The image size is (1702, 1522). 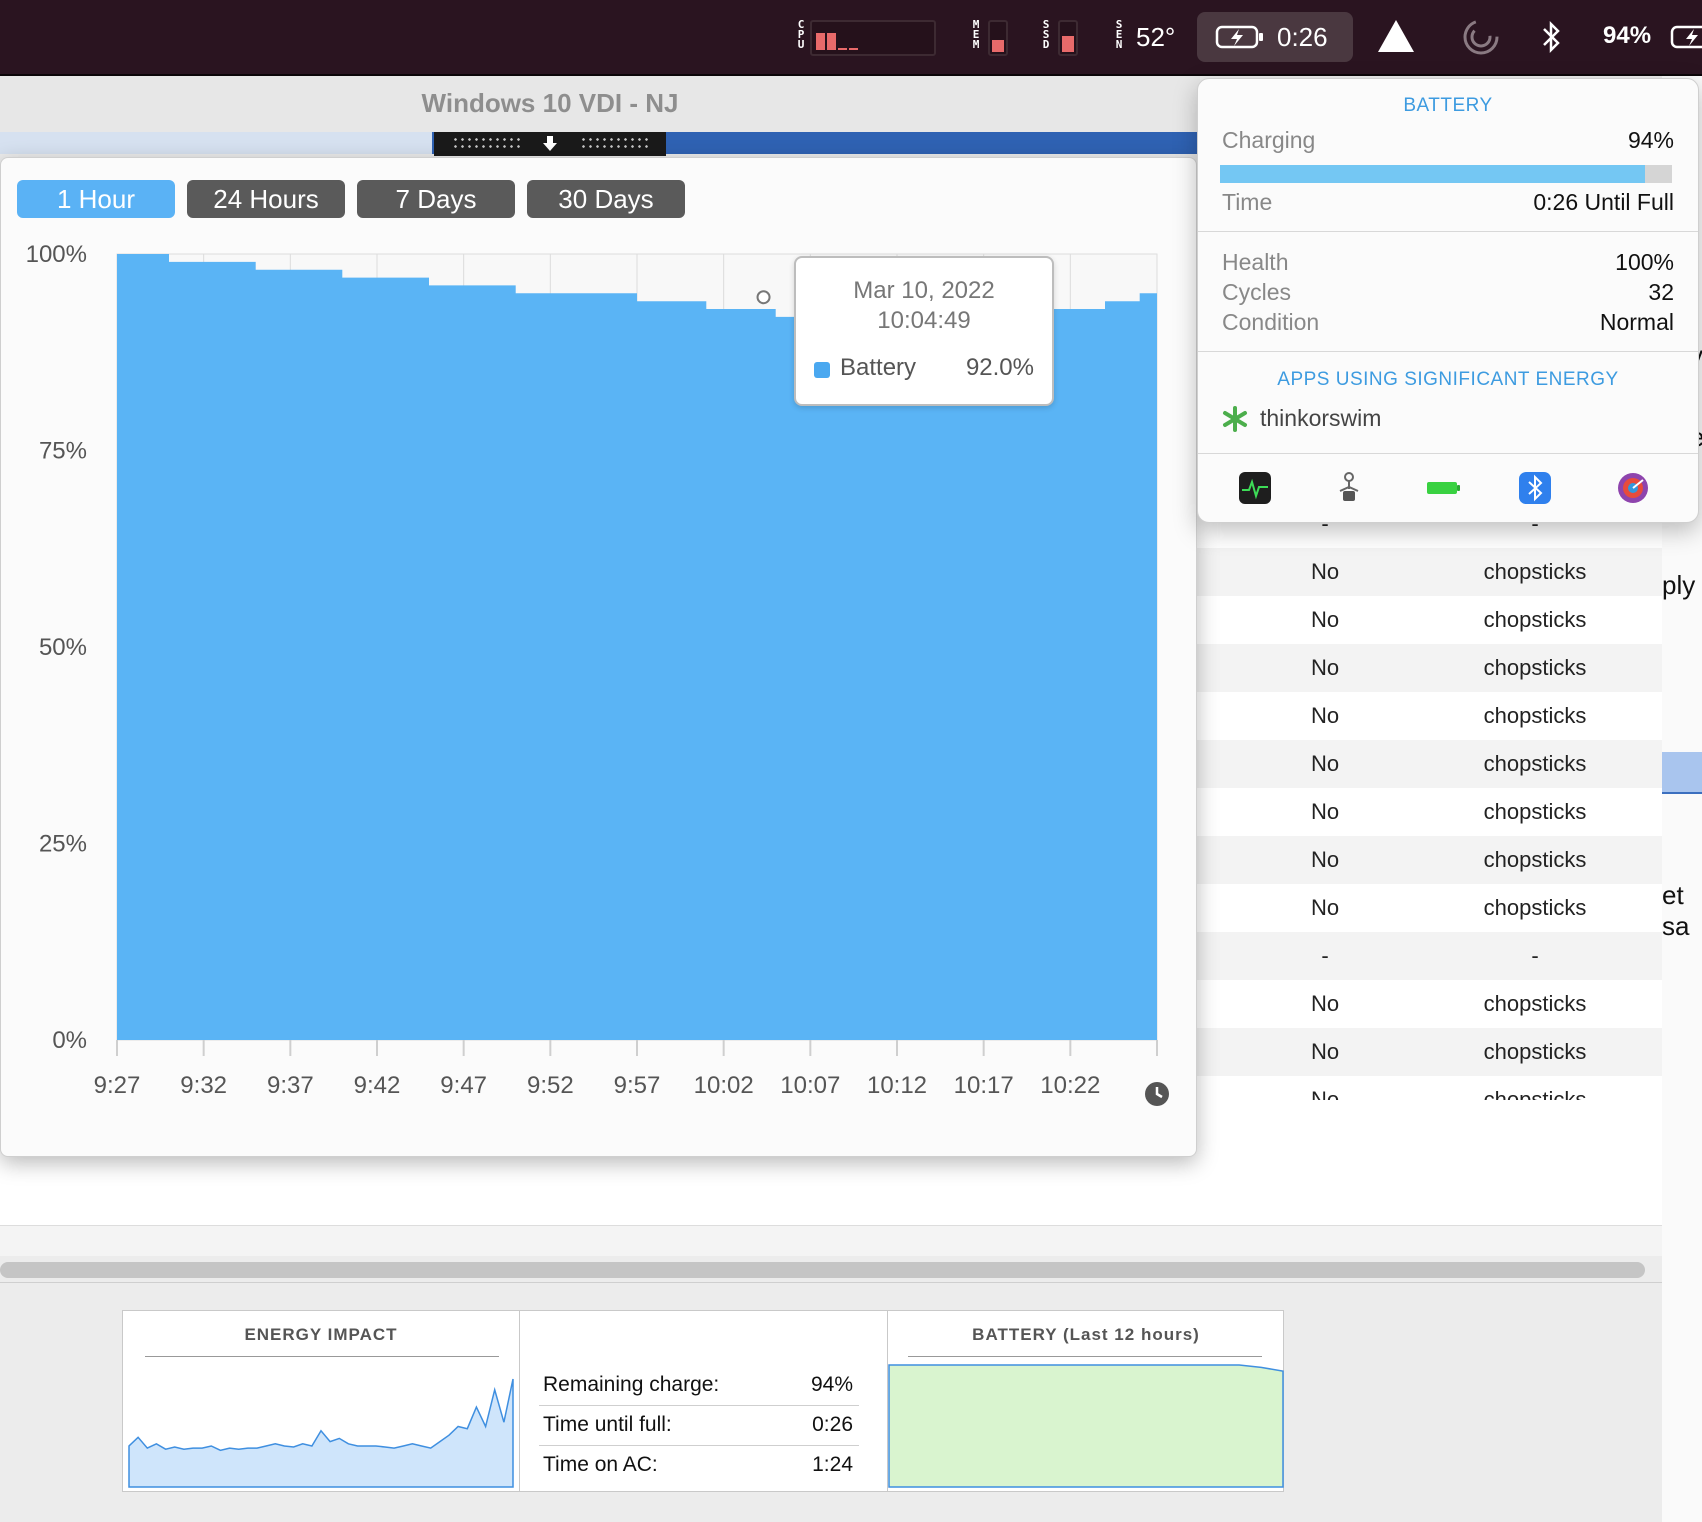 I want to click on activity-monitor-icon, so click(x=1255, y=488).